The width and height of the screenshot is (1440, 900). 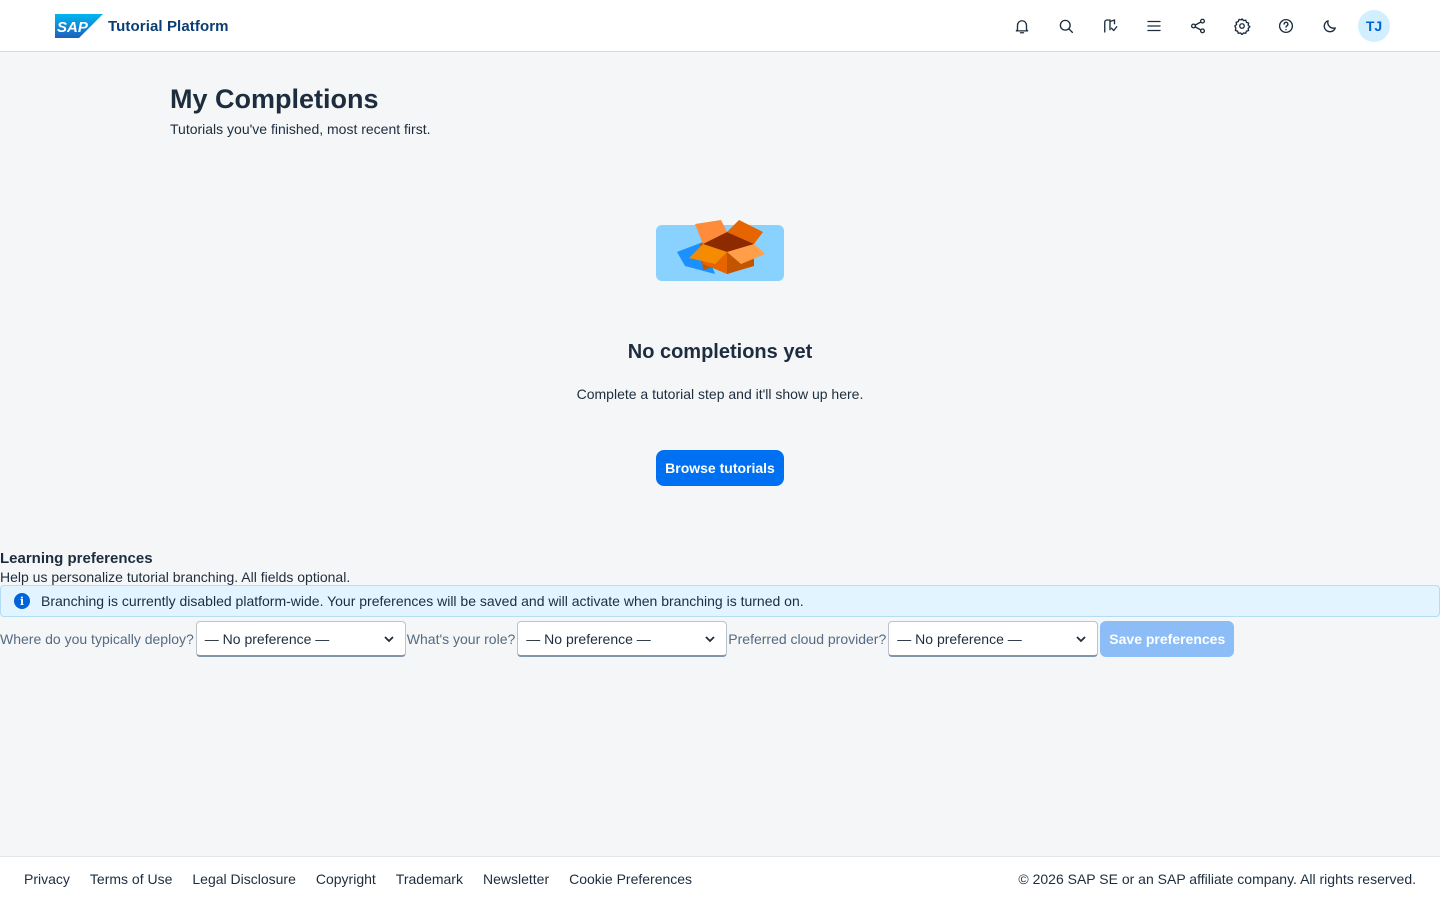 I want to click on footer-link-trademark: Trademark, so click(x=429, y=879).